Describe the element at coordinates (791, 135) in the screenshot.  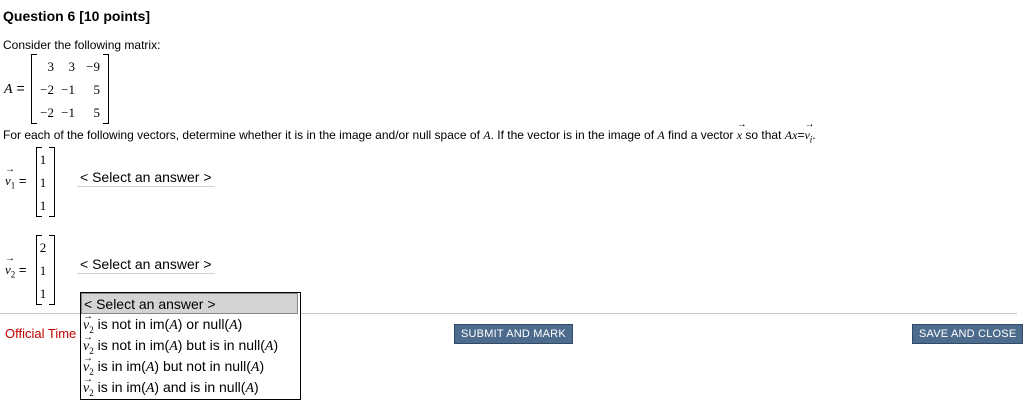
I see `instructions-math: Ax` at that location.